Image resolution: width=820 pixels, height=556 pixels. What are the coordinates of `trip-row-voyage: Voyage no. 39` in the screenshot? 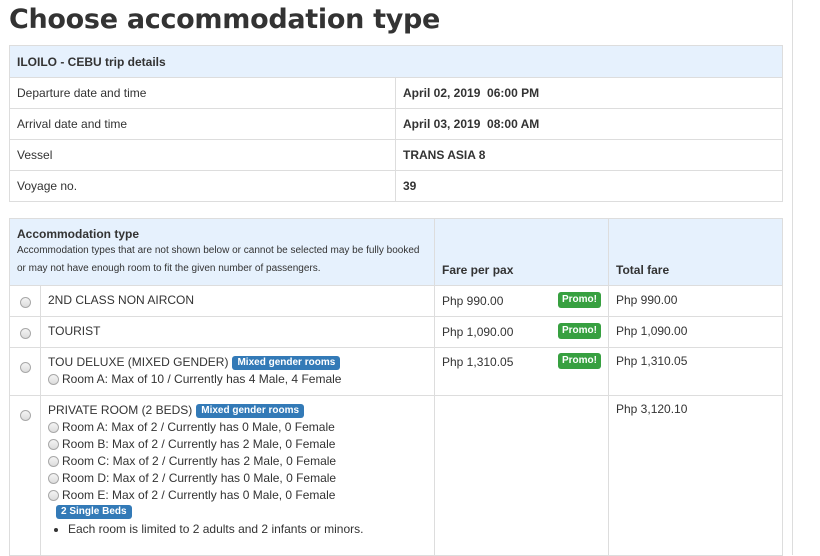 It's located at (396, 186).